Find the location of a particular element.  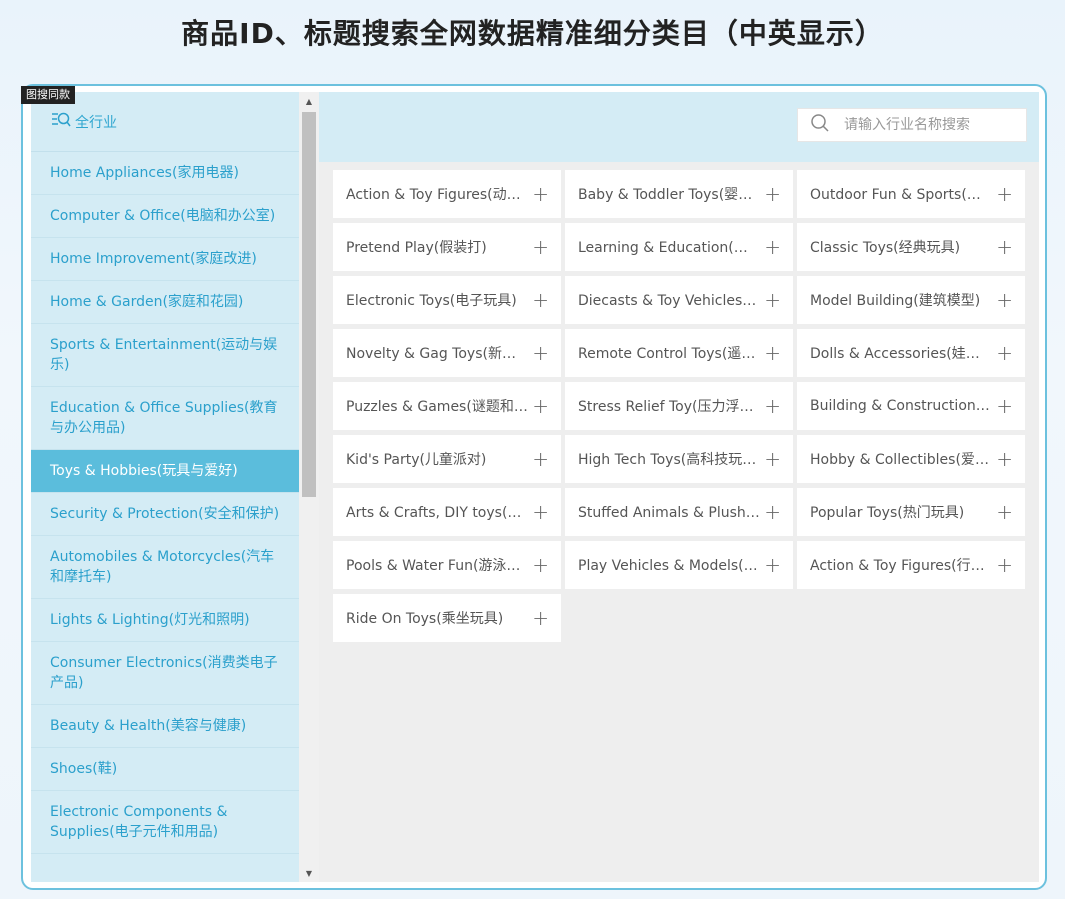

subcategory-label: Diecasts & Toy Vehicles(压铸和玩具车) is located at coordinates (669, 301).